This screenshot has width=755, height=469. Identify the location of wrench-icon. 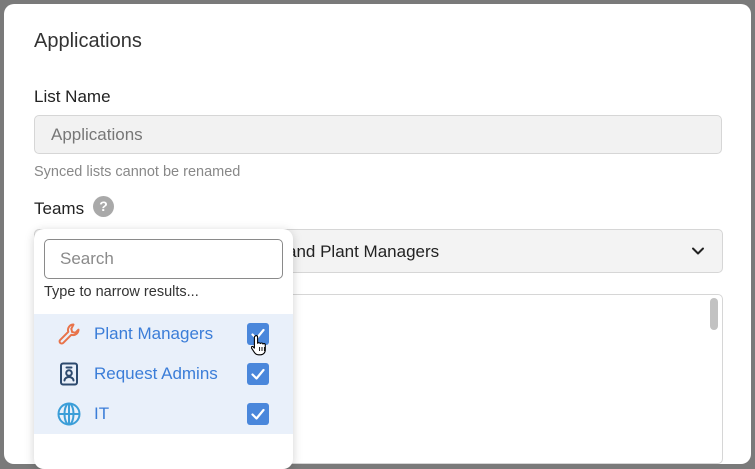
(69, 334).